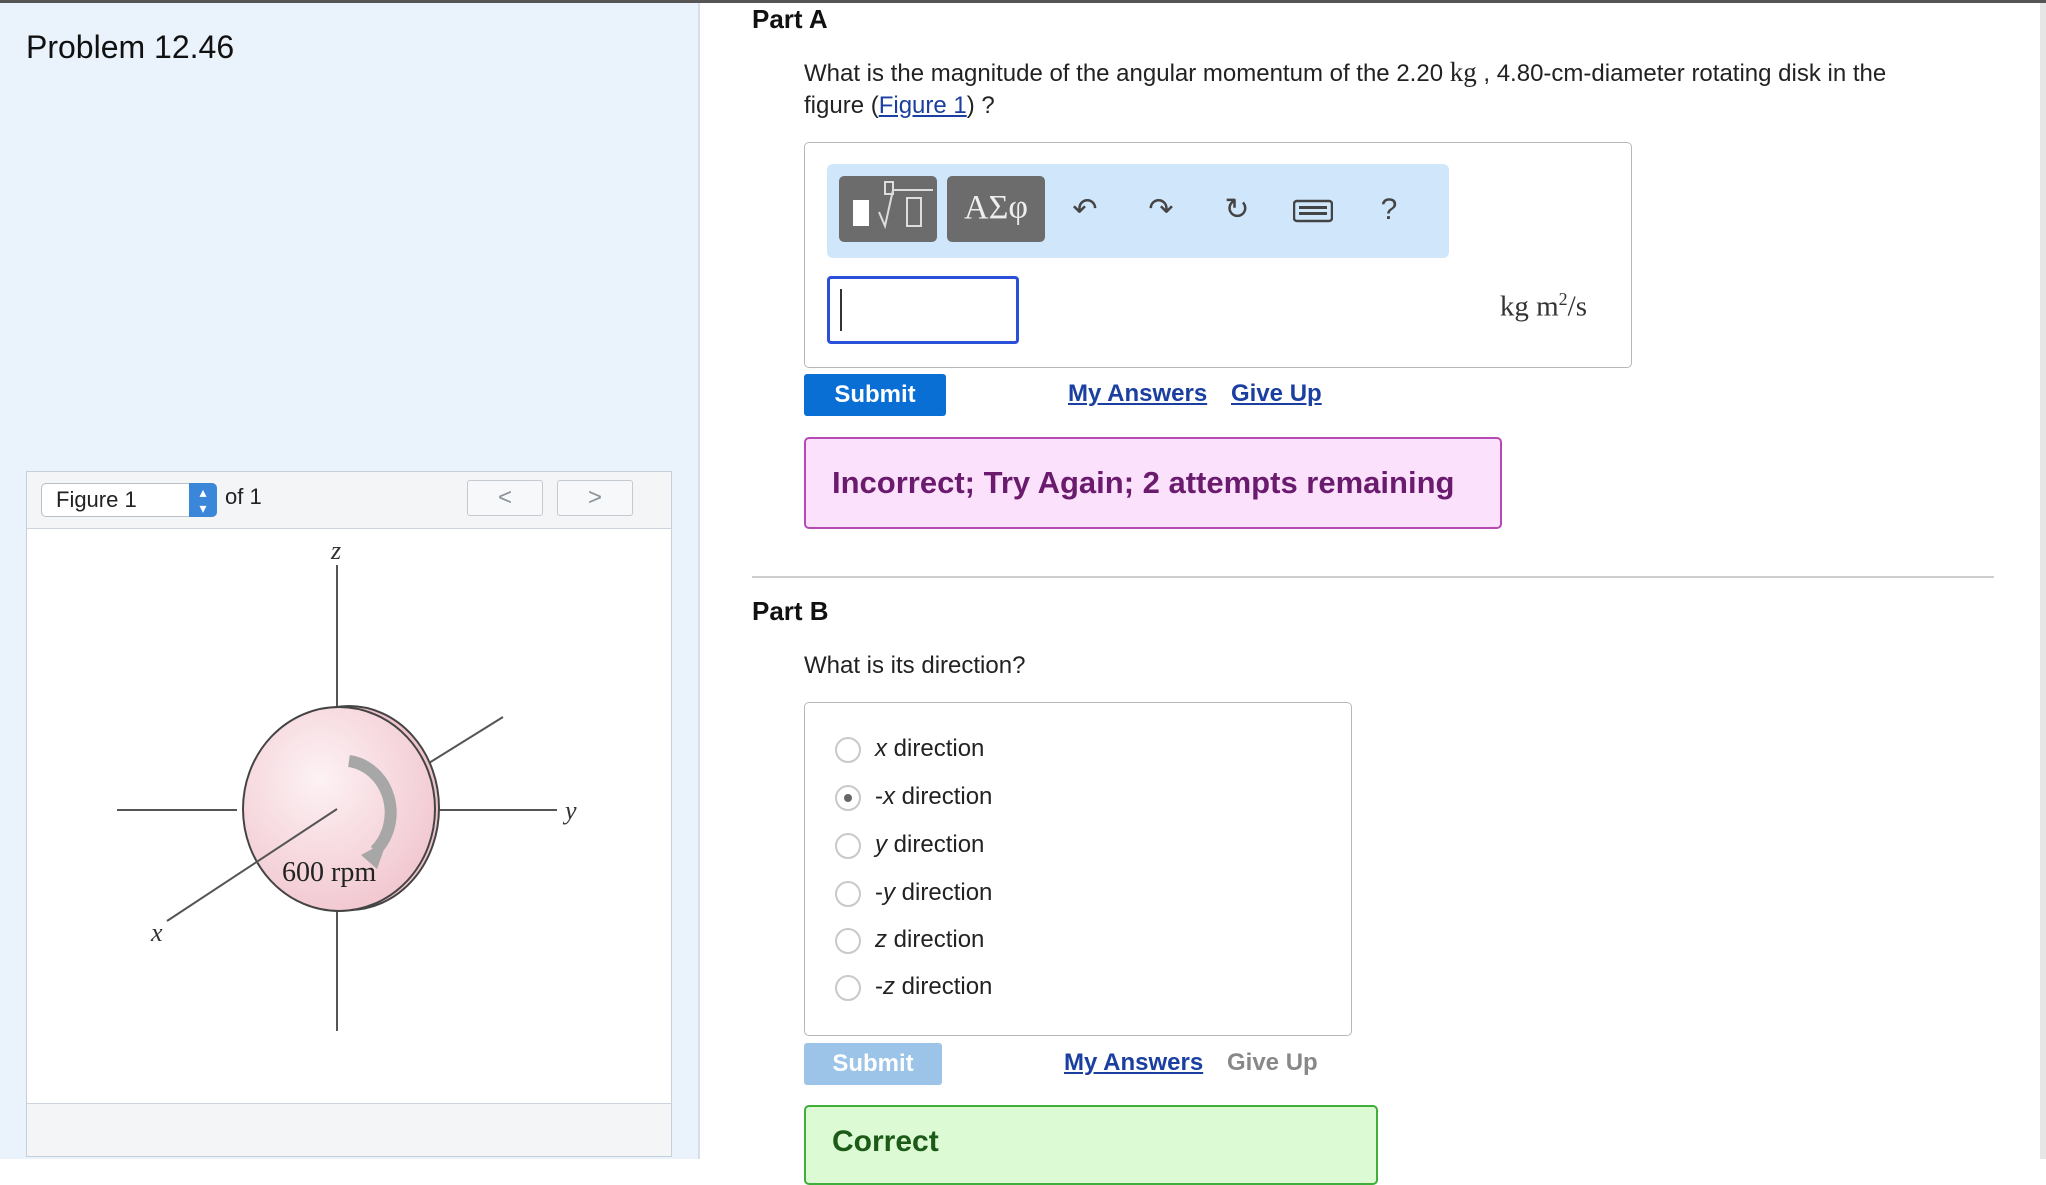 The height and width of the screenshot is (1185, 2046). I want to click on radio-x-direction, so click(848, 750).